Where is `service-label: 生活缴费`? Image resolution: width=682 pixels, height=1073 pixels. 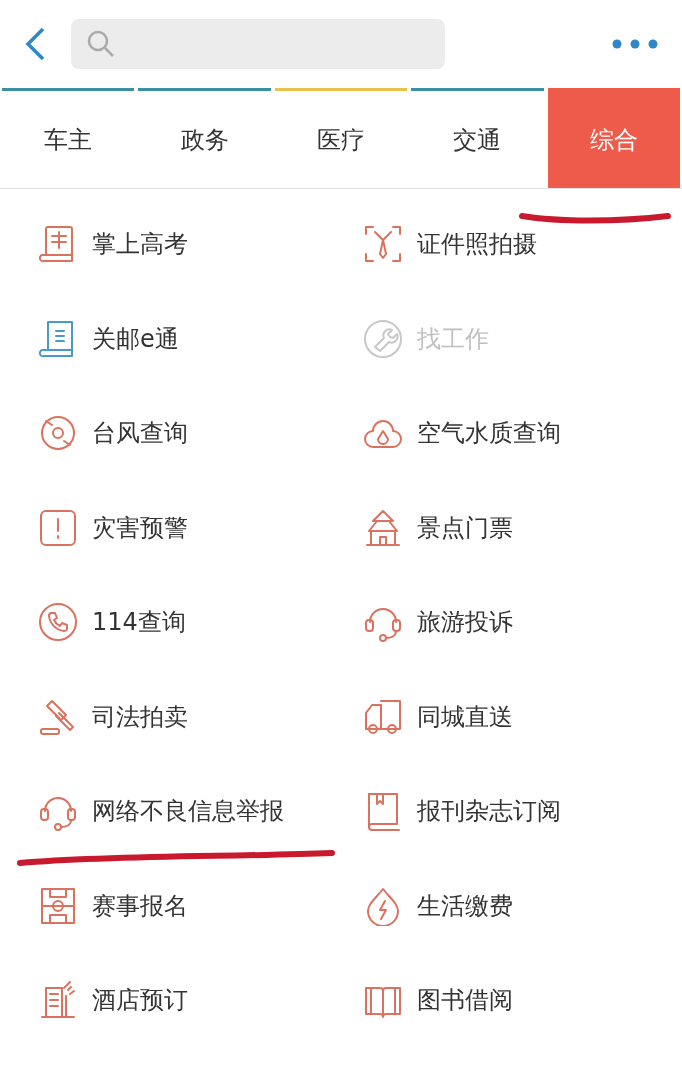 service-label: 生活缴费 is located at coordinates (465, 905).